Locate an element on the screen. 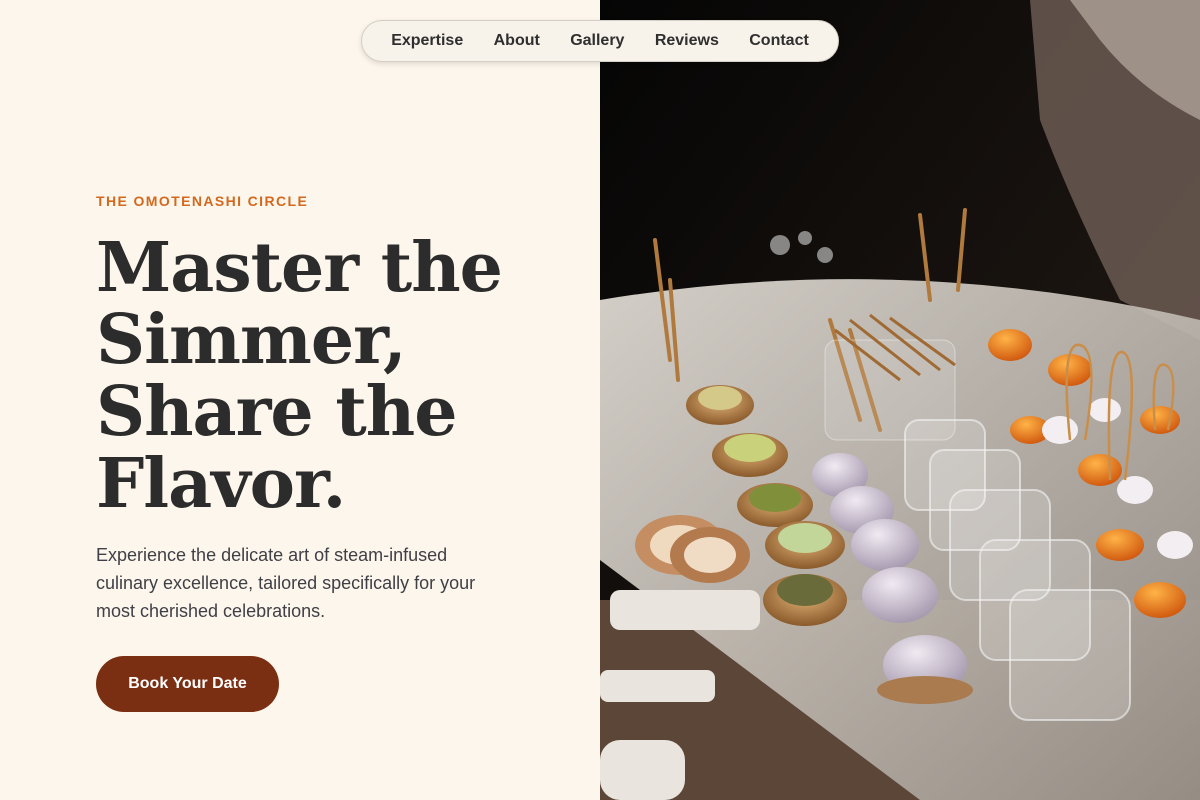 This screenshot has width=1200, height=800. top-nav: Expertise About Gallery Reviews Contact is located at coordinates (600, 41).